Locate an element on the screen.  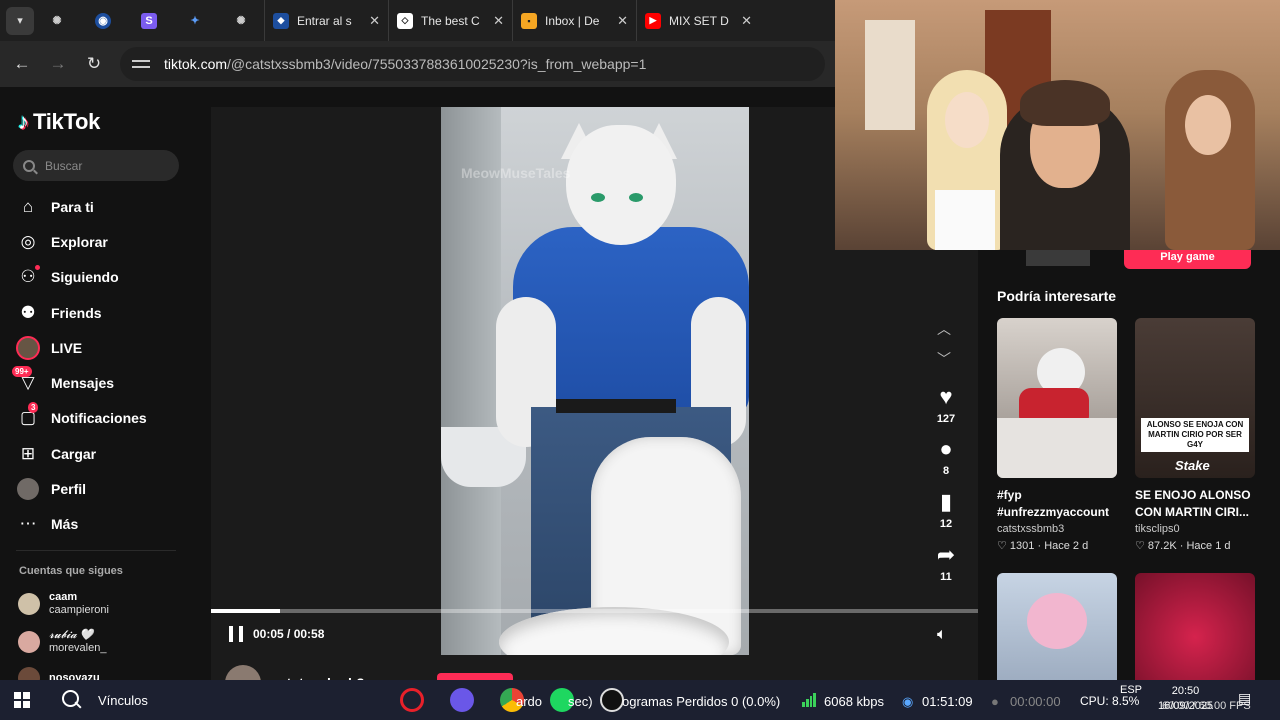
search-icon is located at coordinates (72, 700).